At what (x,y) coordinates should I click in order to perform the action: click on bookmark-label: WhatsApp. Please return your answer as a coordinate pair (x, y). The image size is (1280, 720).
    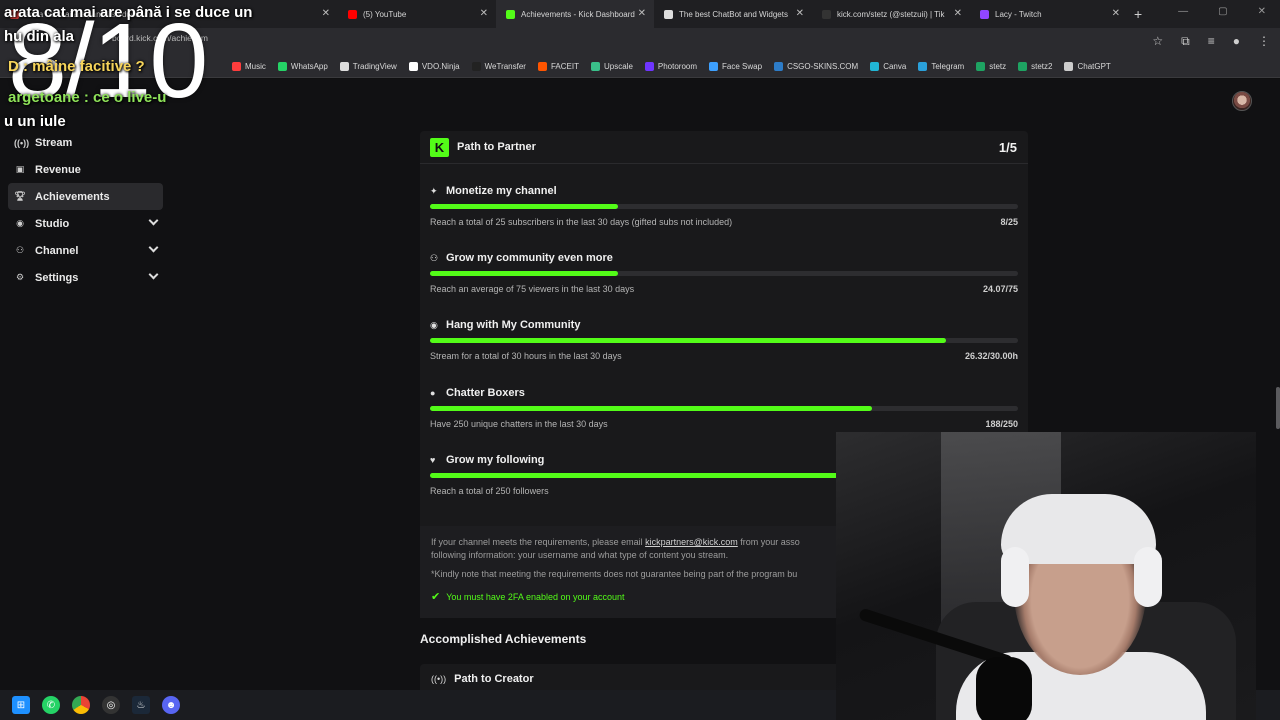
    Looking at the image, I should click on (309, 66).